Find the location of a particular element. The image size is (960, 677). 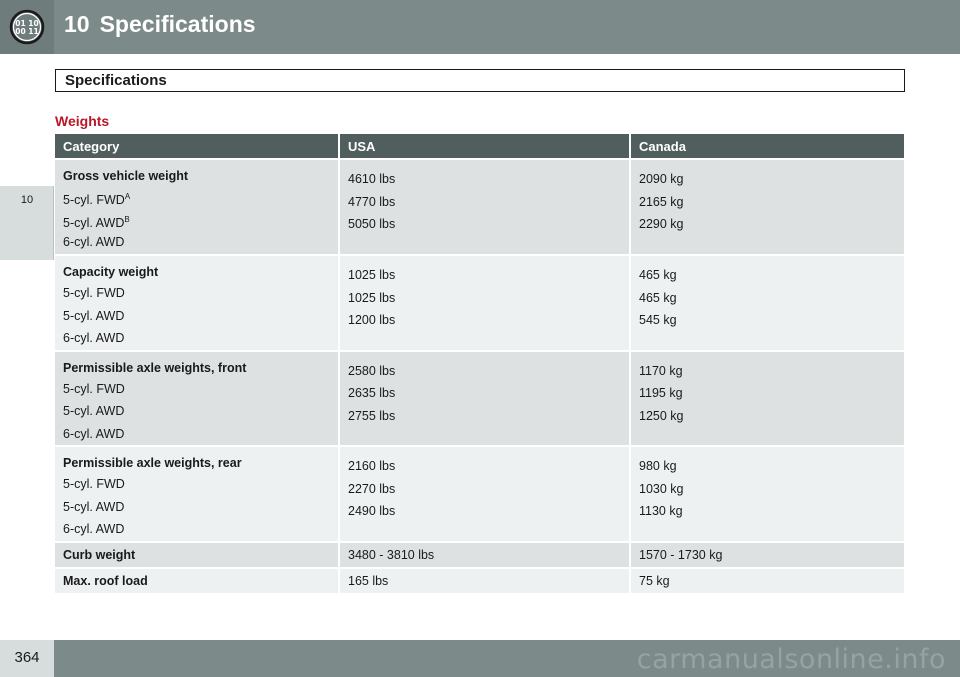

usa-value: 2270 lbs is located at coordinates (372, 488).